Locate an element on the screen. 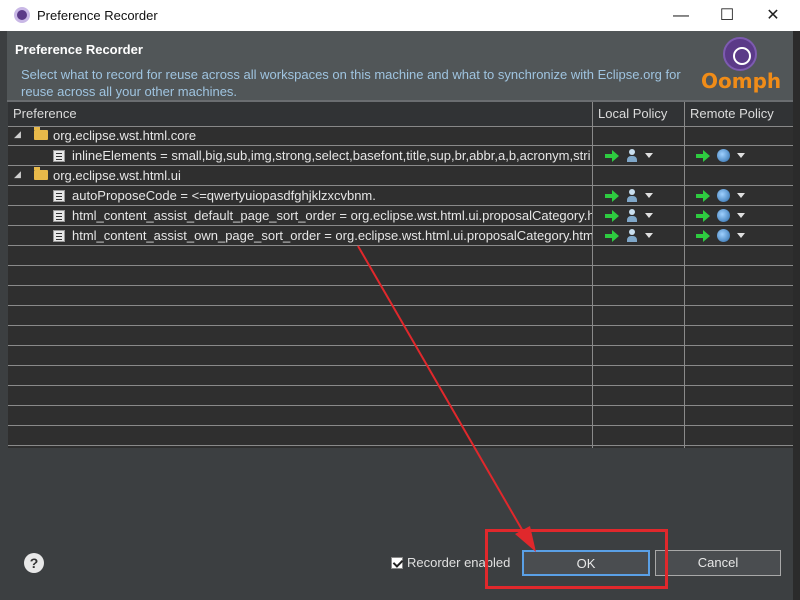 Image resolution: width=800 pixels, height=600 pixels. annotation-highlight-box is located at coordinates (576, 559).